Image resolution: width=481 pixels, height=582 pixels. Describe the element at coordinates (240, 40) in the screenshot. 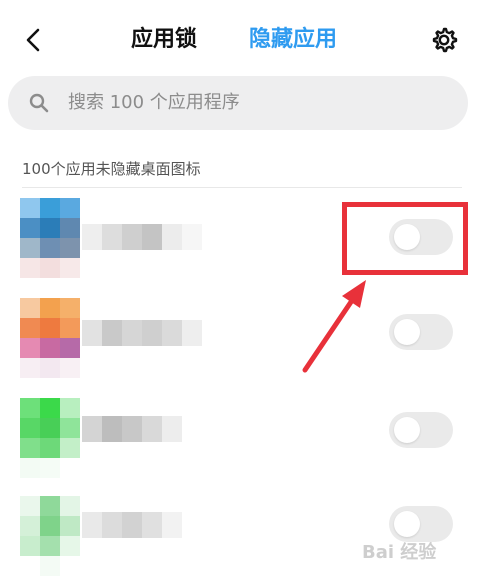

I see `app-header: 应用锁 隐藏应用` at that location.